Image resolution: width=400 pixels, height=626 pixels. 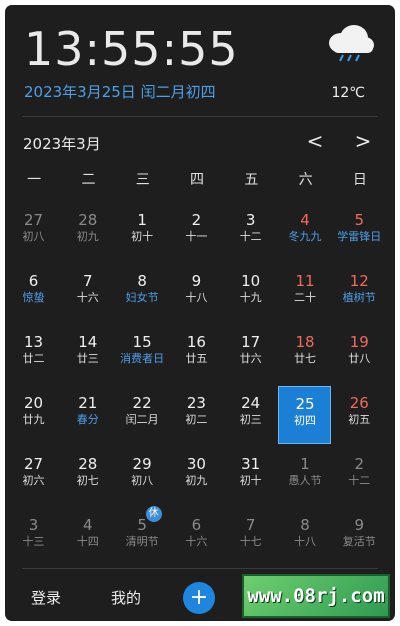 What do you see at coordinates (359, 293) in the screenshot?
I see `calendar-day: 12 植树节` at bounding box center [359, 293].